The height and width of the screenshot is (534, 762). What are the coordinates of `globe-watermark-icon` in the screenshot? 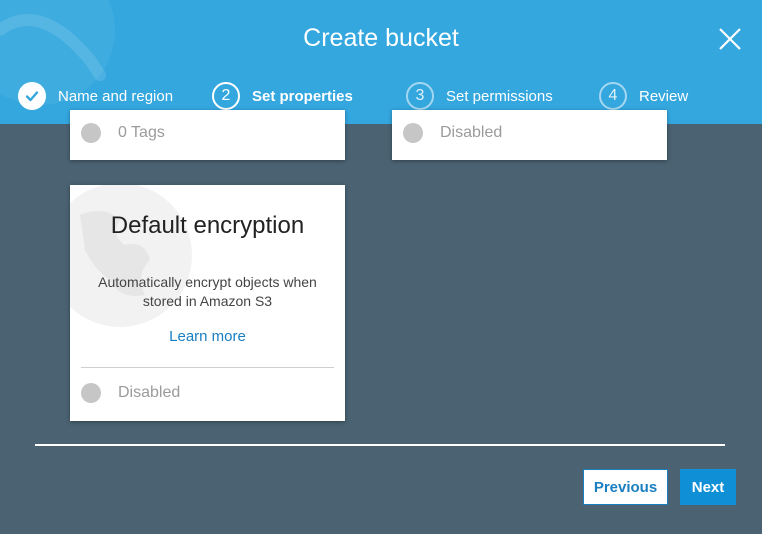 It's located at (131, 256).